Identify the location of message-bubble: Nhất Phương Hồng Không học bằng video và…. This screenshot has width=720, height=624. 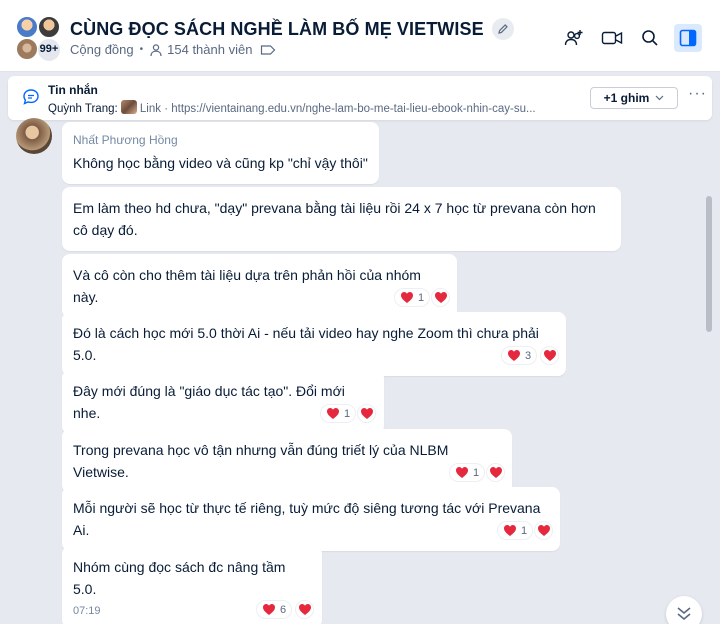
(220, 153).